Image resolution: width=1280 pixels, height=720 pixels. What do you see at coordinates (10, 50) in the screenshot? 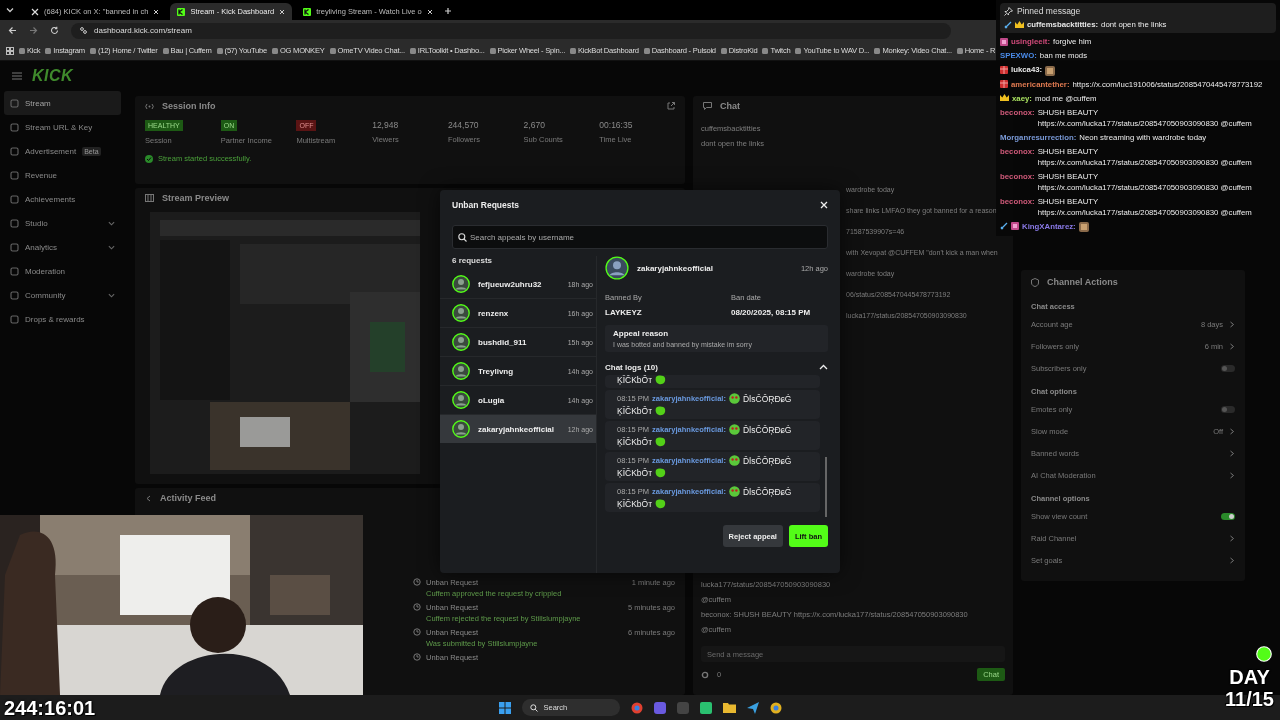
I see `apps-grid-icon` at bounding box center [10, 50].